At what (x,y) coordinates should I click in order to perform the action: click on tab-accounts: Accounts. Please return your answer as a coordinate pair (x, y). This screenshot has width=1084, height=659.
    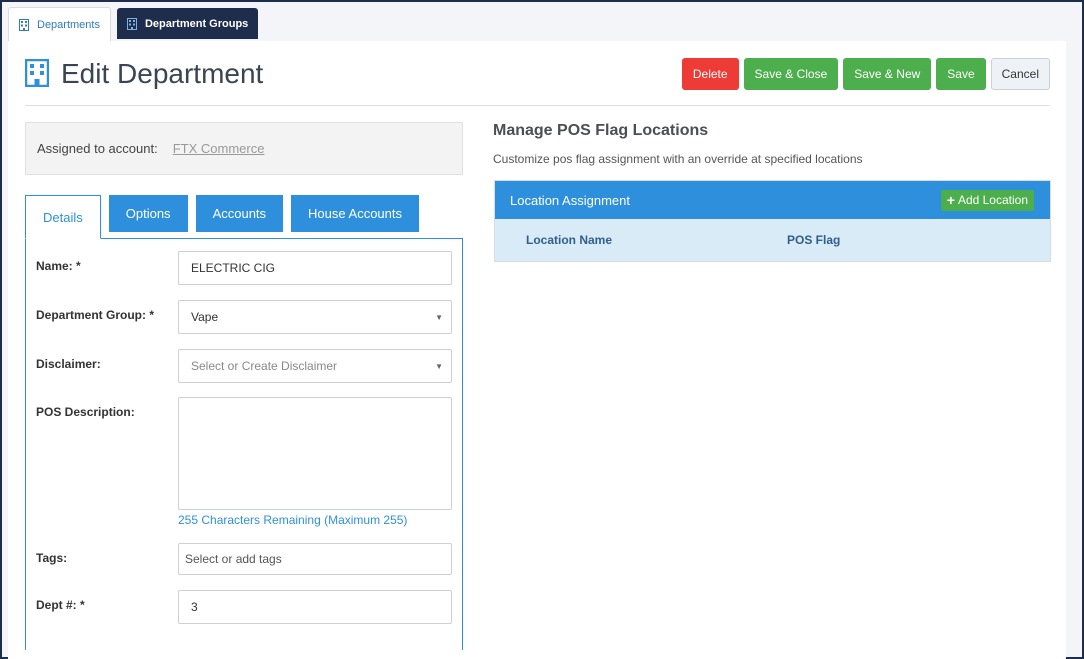
    Looking at the image, I should click on (239, 213).